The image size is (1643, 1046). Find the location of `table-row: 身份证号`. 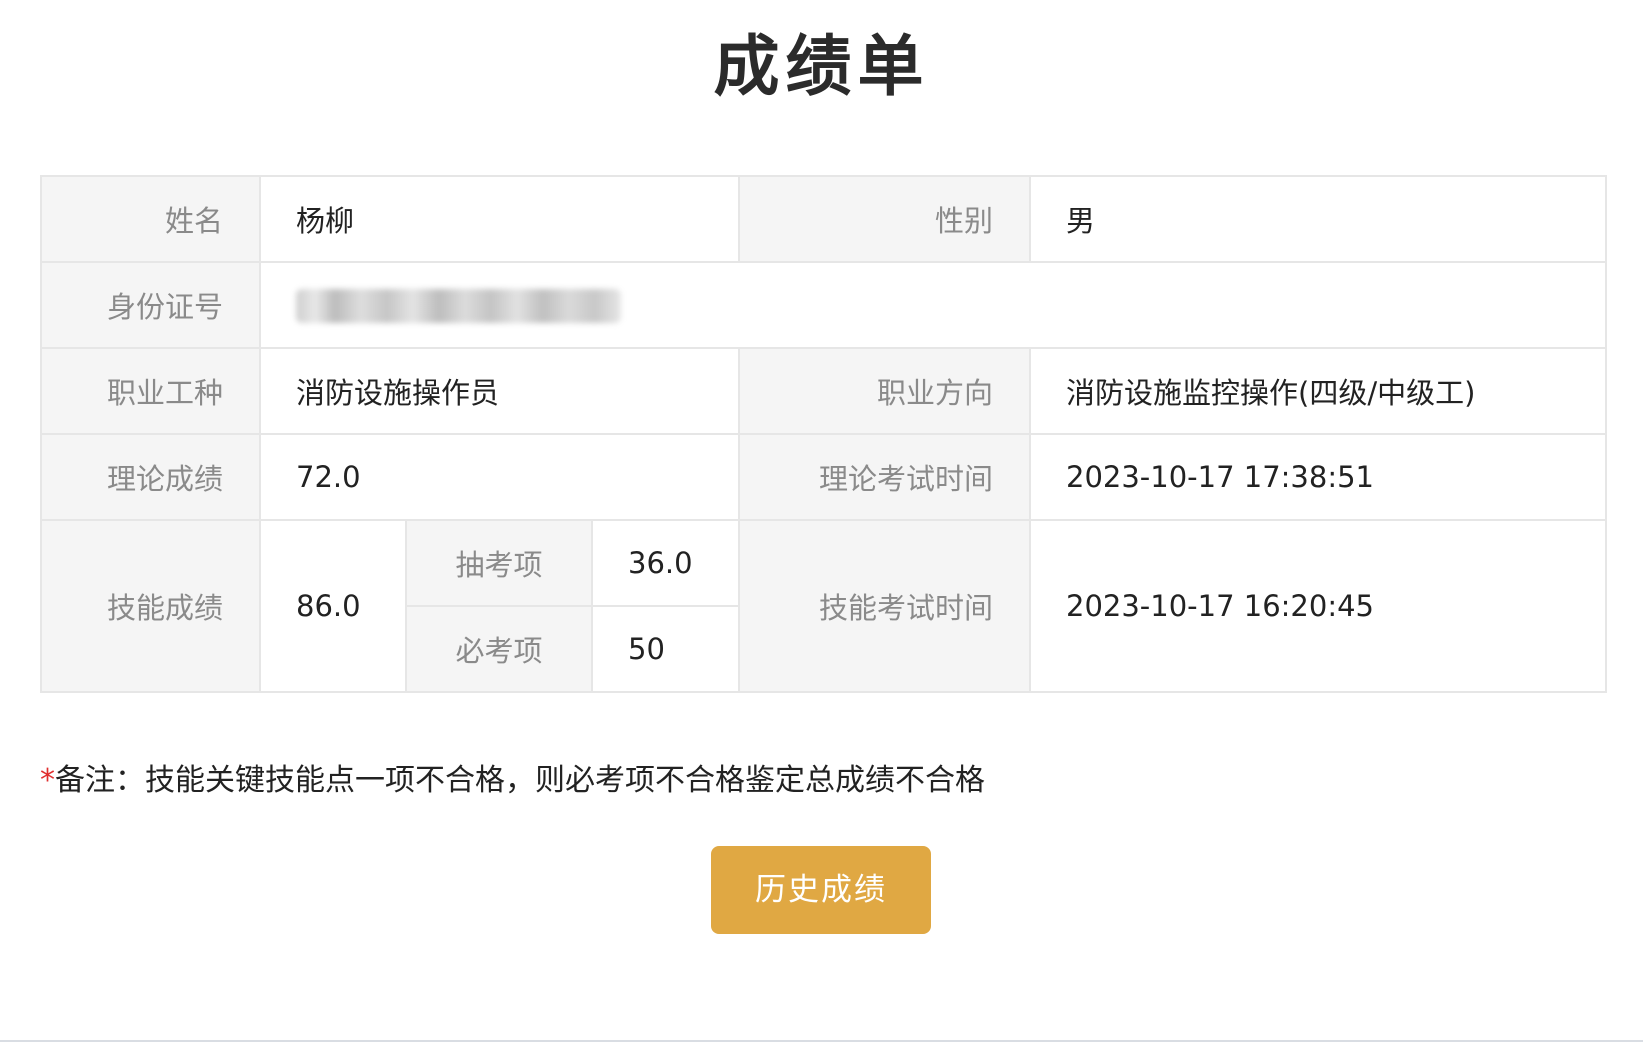

table-row: 身份证号 is located at coordinates (823, 305).